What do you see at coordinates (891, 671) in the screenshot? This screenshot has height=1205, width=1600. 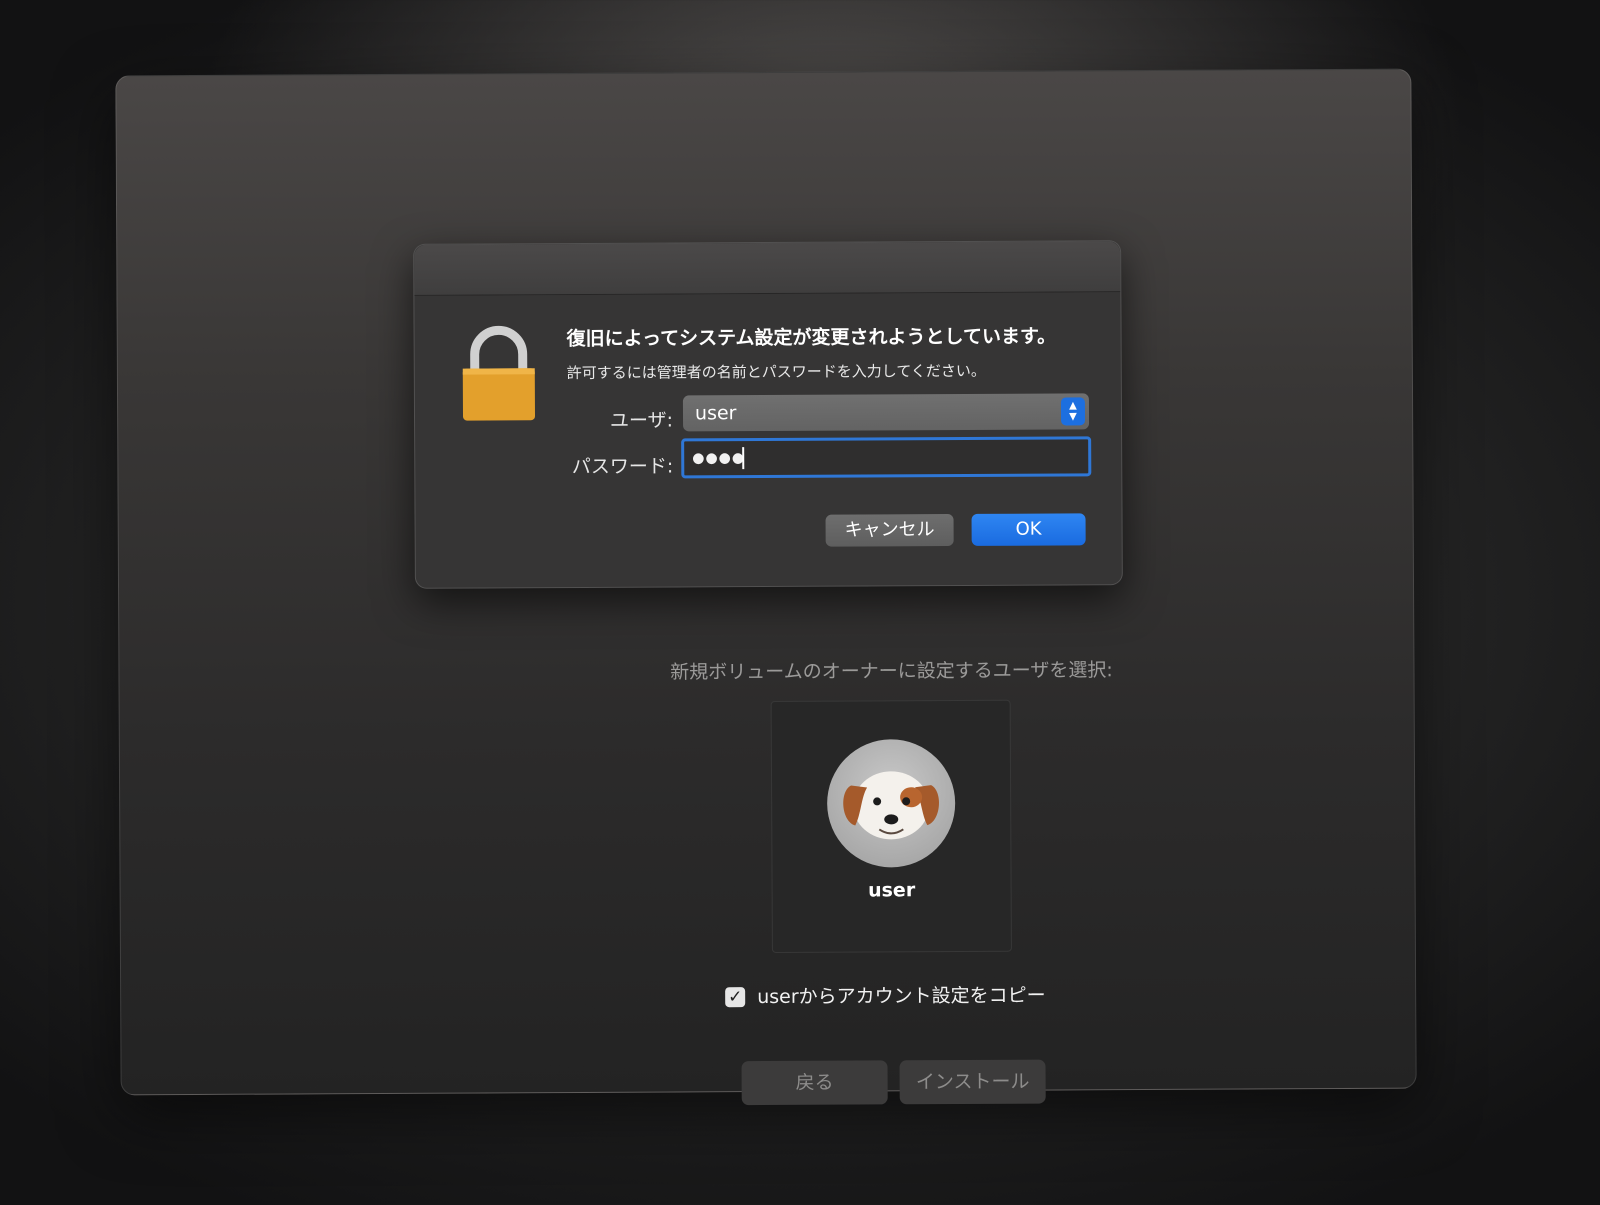 I see `owner-prompt: 新規ボリュームのオーナーに設定するユーザを選択:` at bounding box center [891, 671].